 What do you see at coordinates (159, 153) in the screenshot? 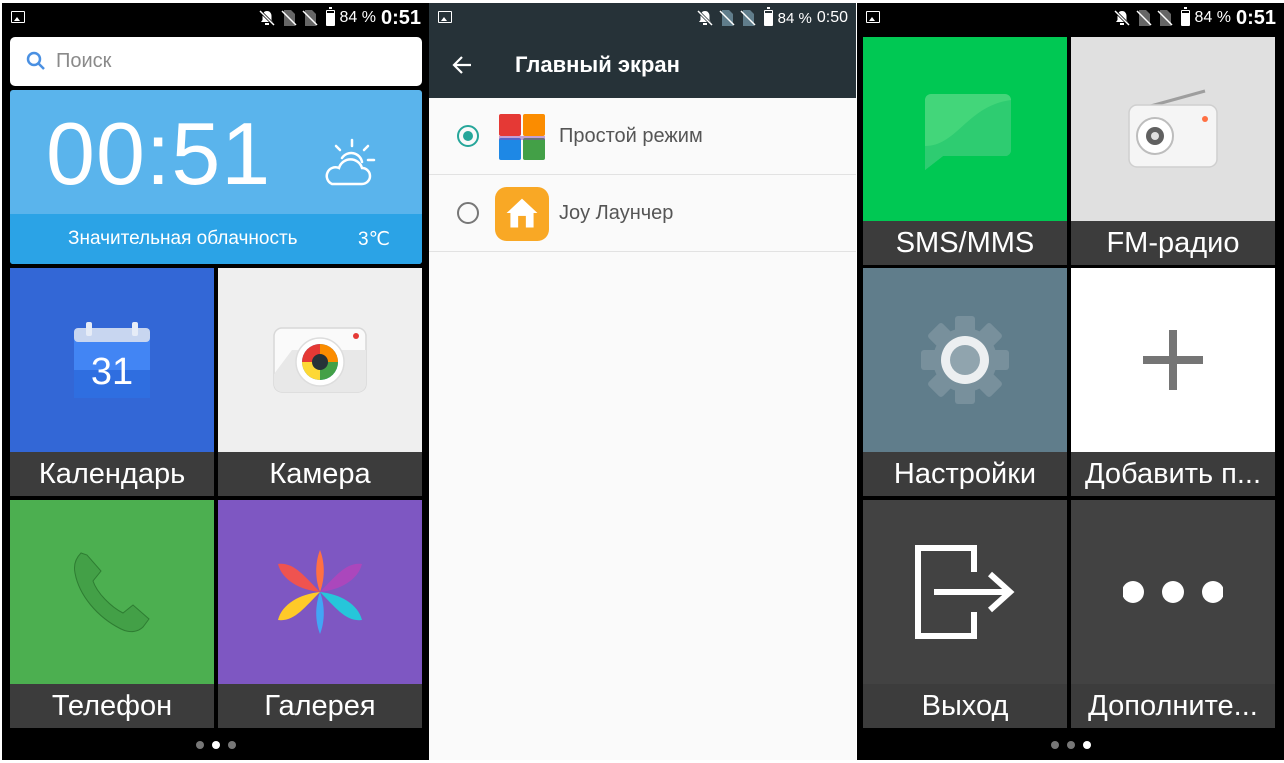
I see `clock-time: 00:51` at bounding box center [159, 153].